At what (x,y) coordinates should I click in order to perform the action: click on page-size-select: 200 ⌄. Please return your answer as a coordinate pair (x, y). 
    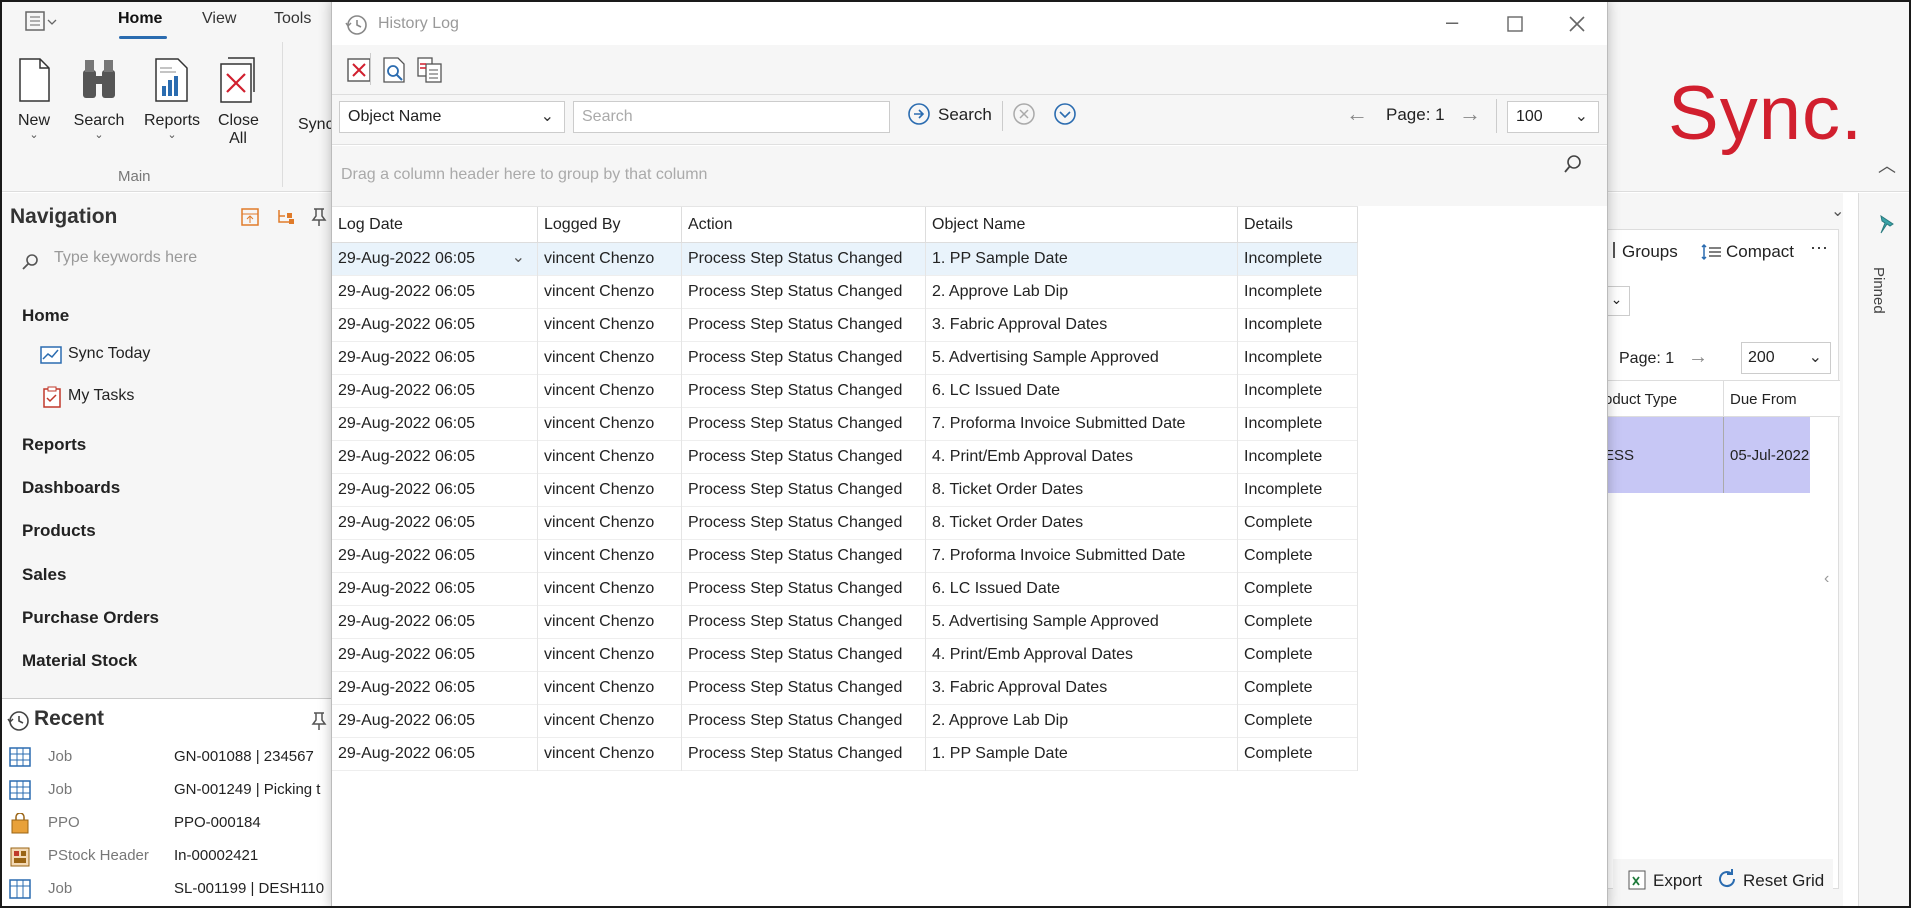
    Looking at the image, I should click on (1786, 358).